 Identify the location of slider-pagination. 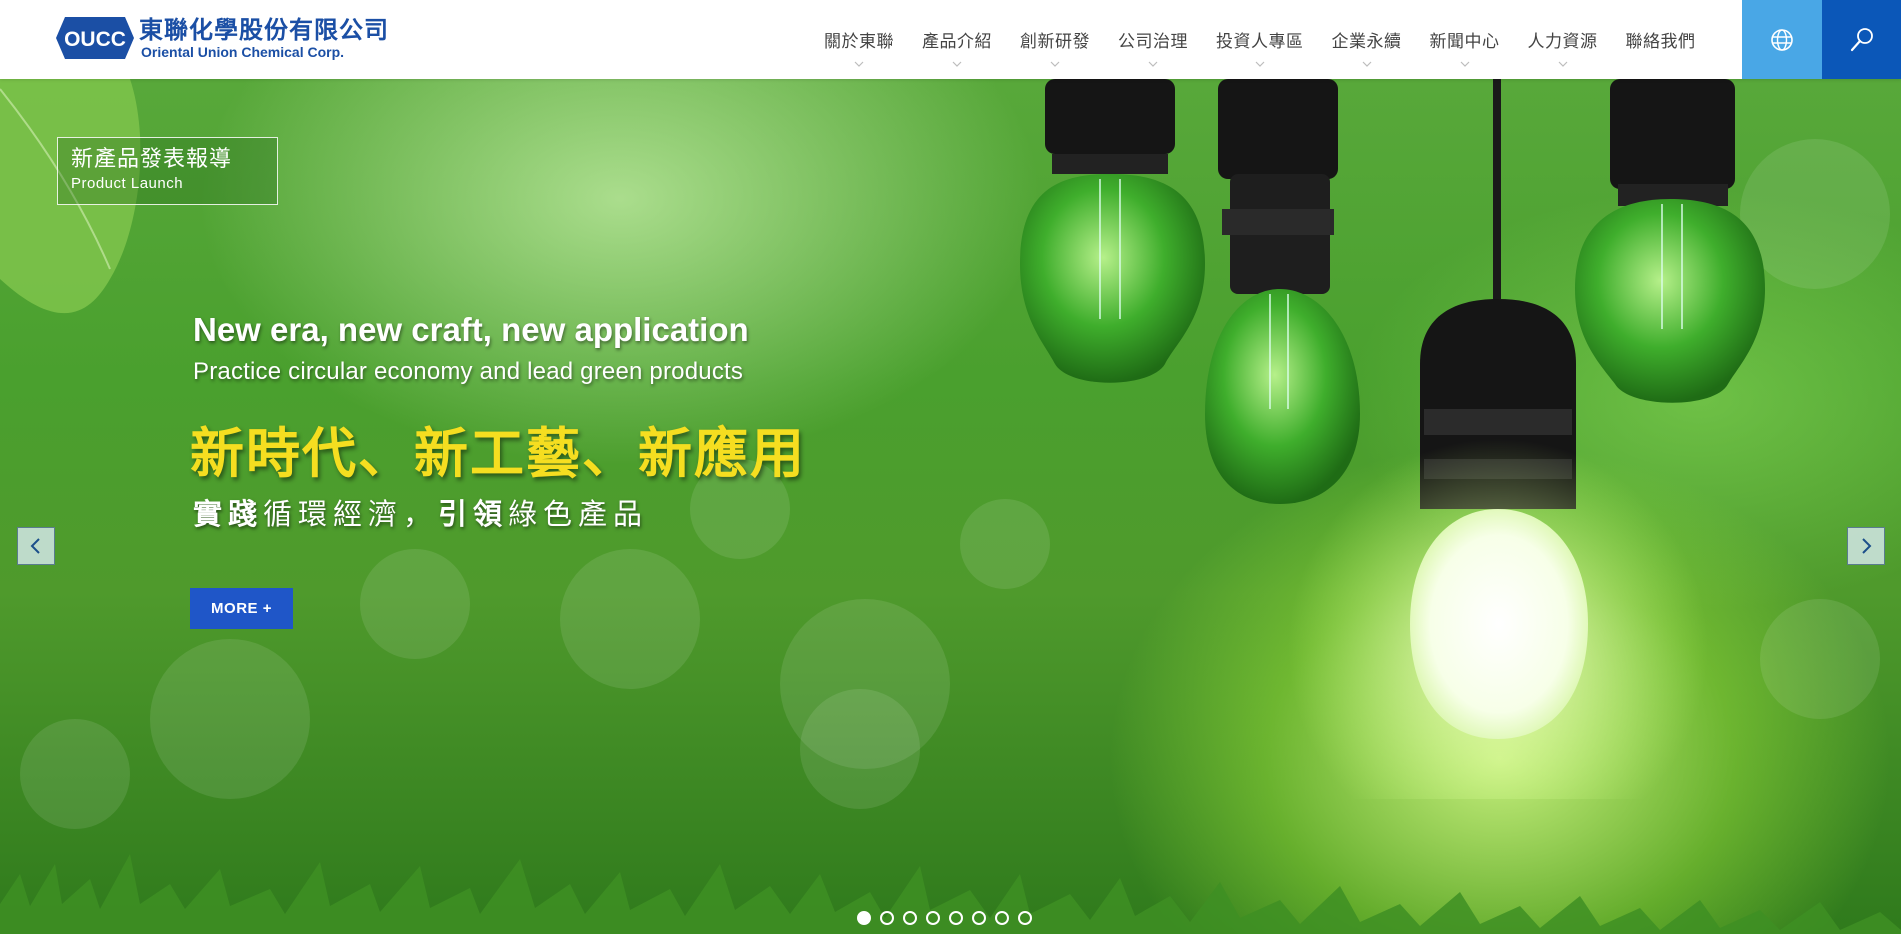
(944, 918).